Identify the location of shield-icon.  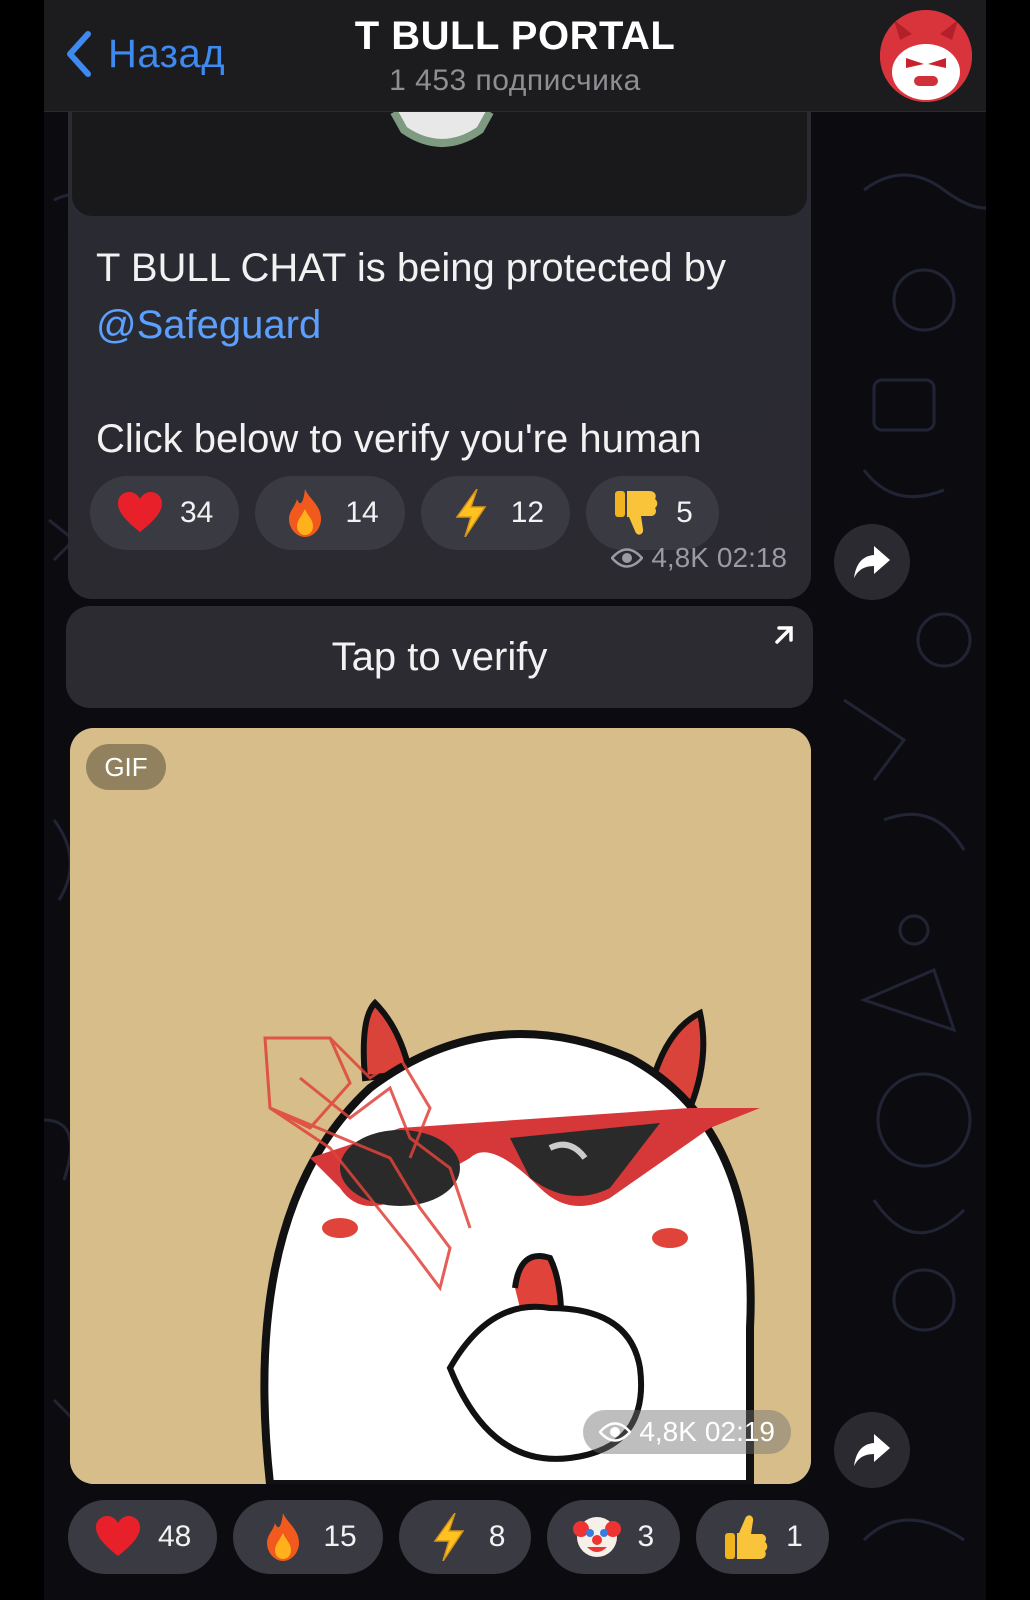
(442, 129).